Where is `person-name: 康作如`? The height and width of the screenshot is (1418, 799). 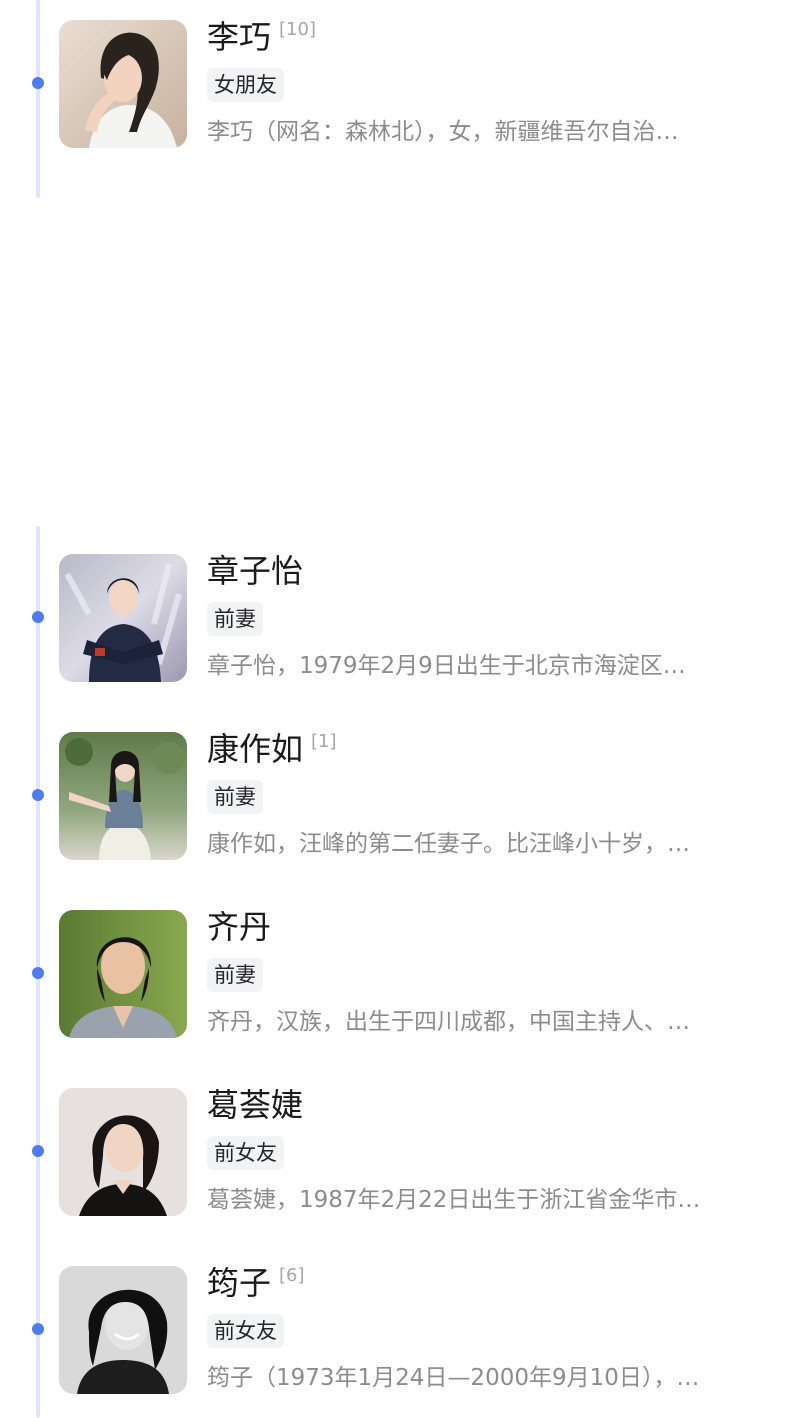 person-name: 康作如 is located at coordinates (255, 749).